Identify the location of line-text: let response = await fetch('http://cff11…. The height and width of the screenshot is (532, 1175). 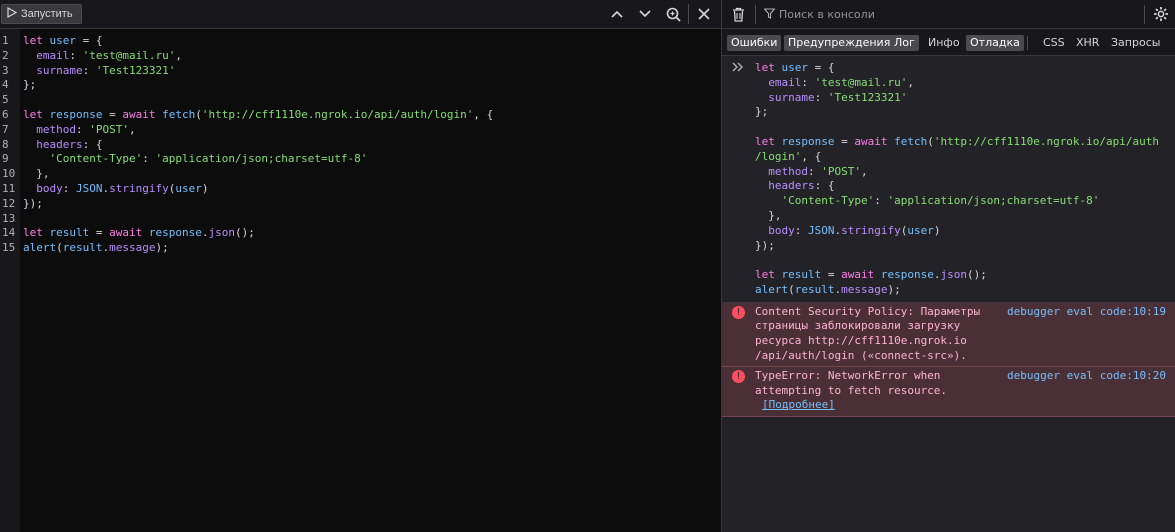
(256, 115).